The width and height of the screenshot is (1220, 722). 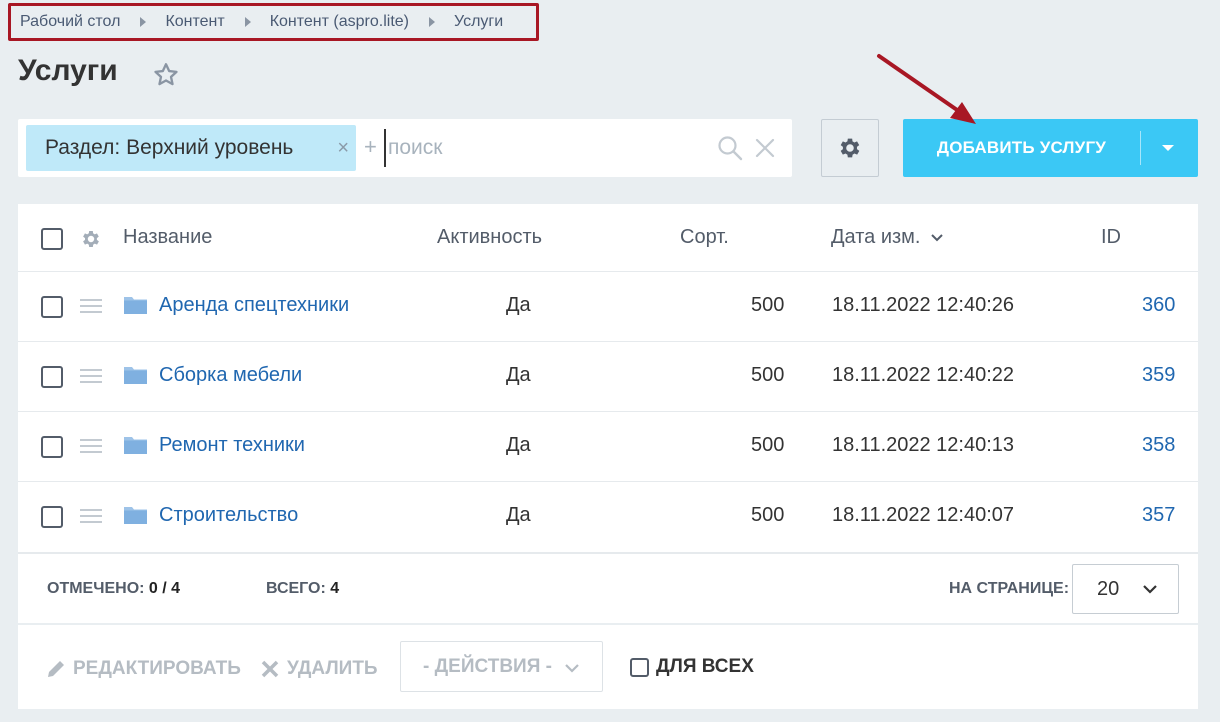 What do you see at coordinates (544, 148) in the screenshot?
I see `search-input` at bounding box center [544, 148].